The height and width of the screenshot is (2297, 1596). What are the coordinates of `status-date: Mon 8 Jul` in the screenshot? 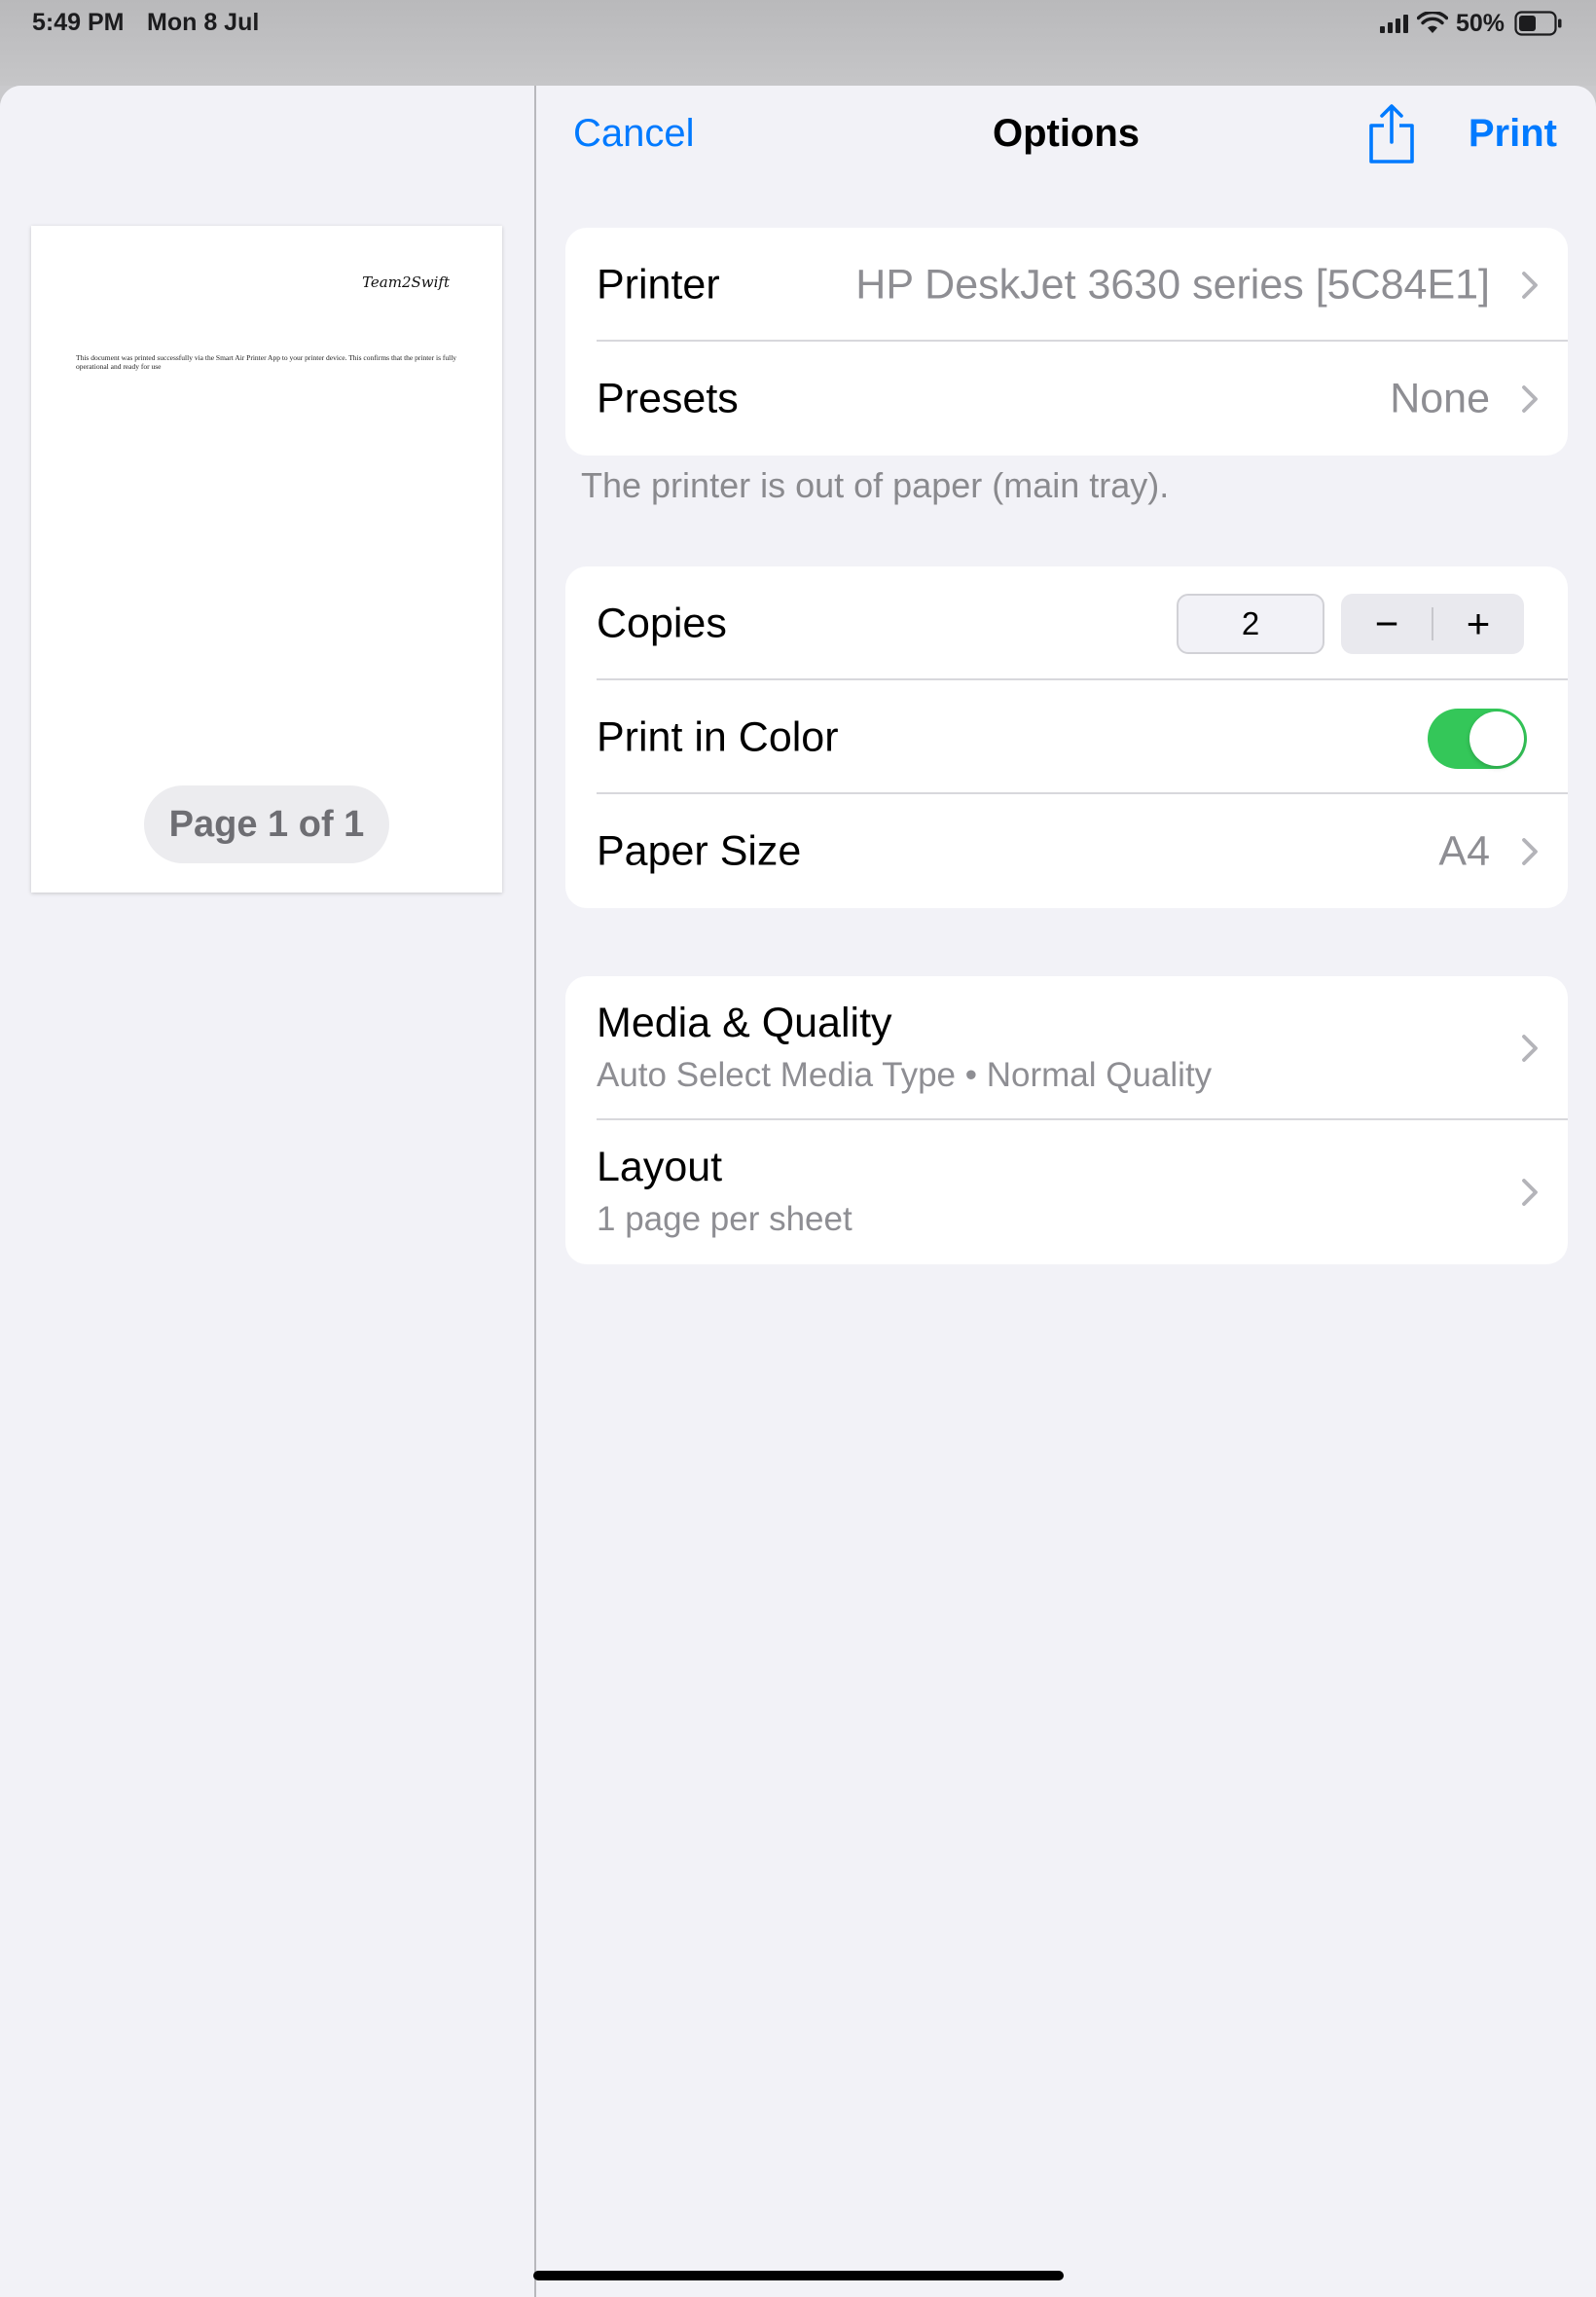 It's located at (203, 22).